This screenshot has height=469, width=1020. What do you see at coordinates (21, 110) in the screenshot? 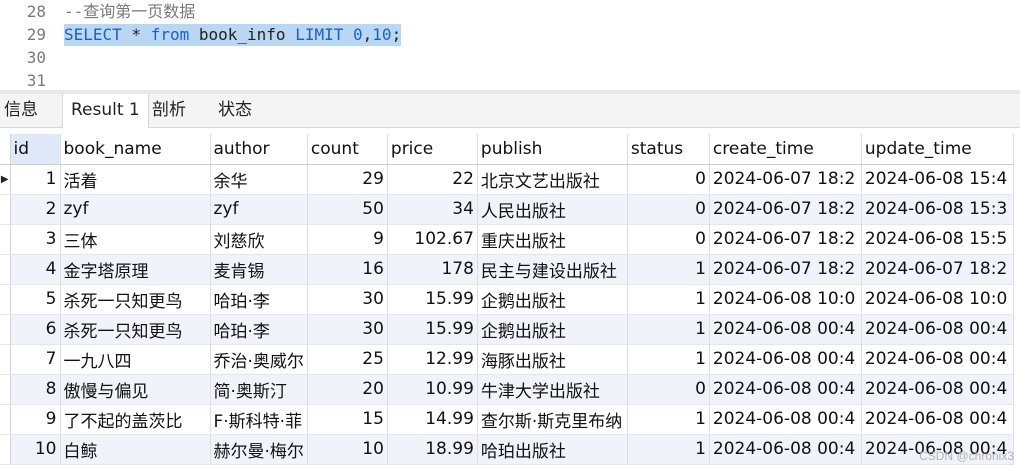
I see `tab-info: 信息` at bounding box center [21, 110].